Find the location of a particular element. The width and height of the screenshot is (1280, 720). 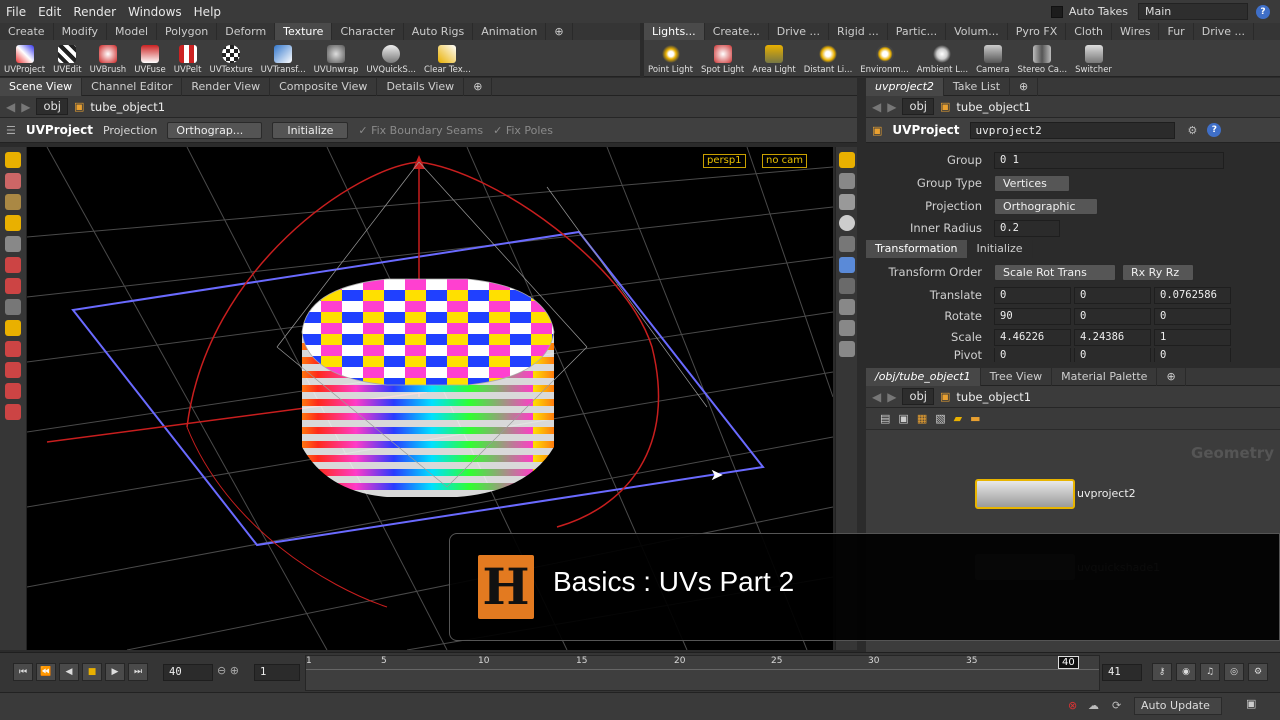

params-back-icon: ◀ is located at coordinates (876, 107).